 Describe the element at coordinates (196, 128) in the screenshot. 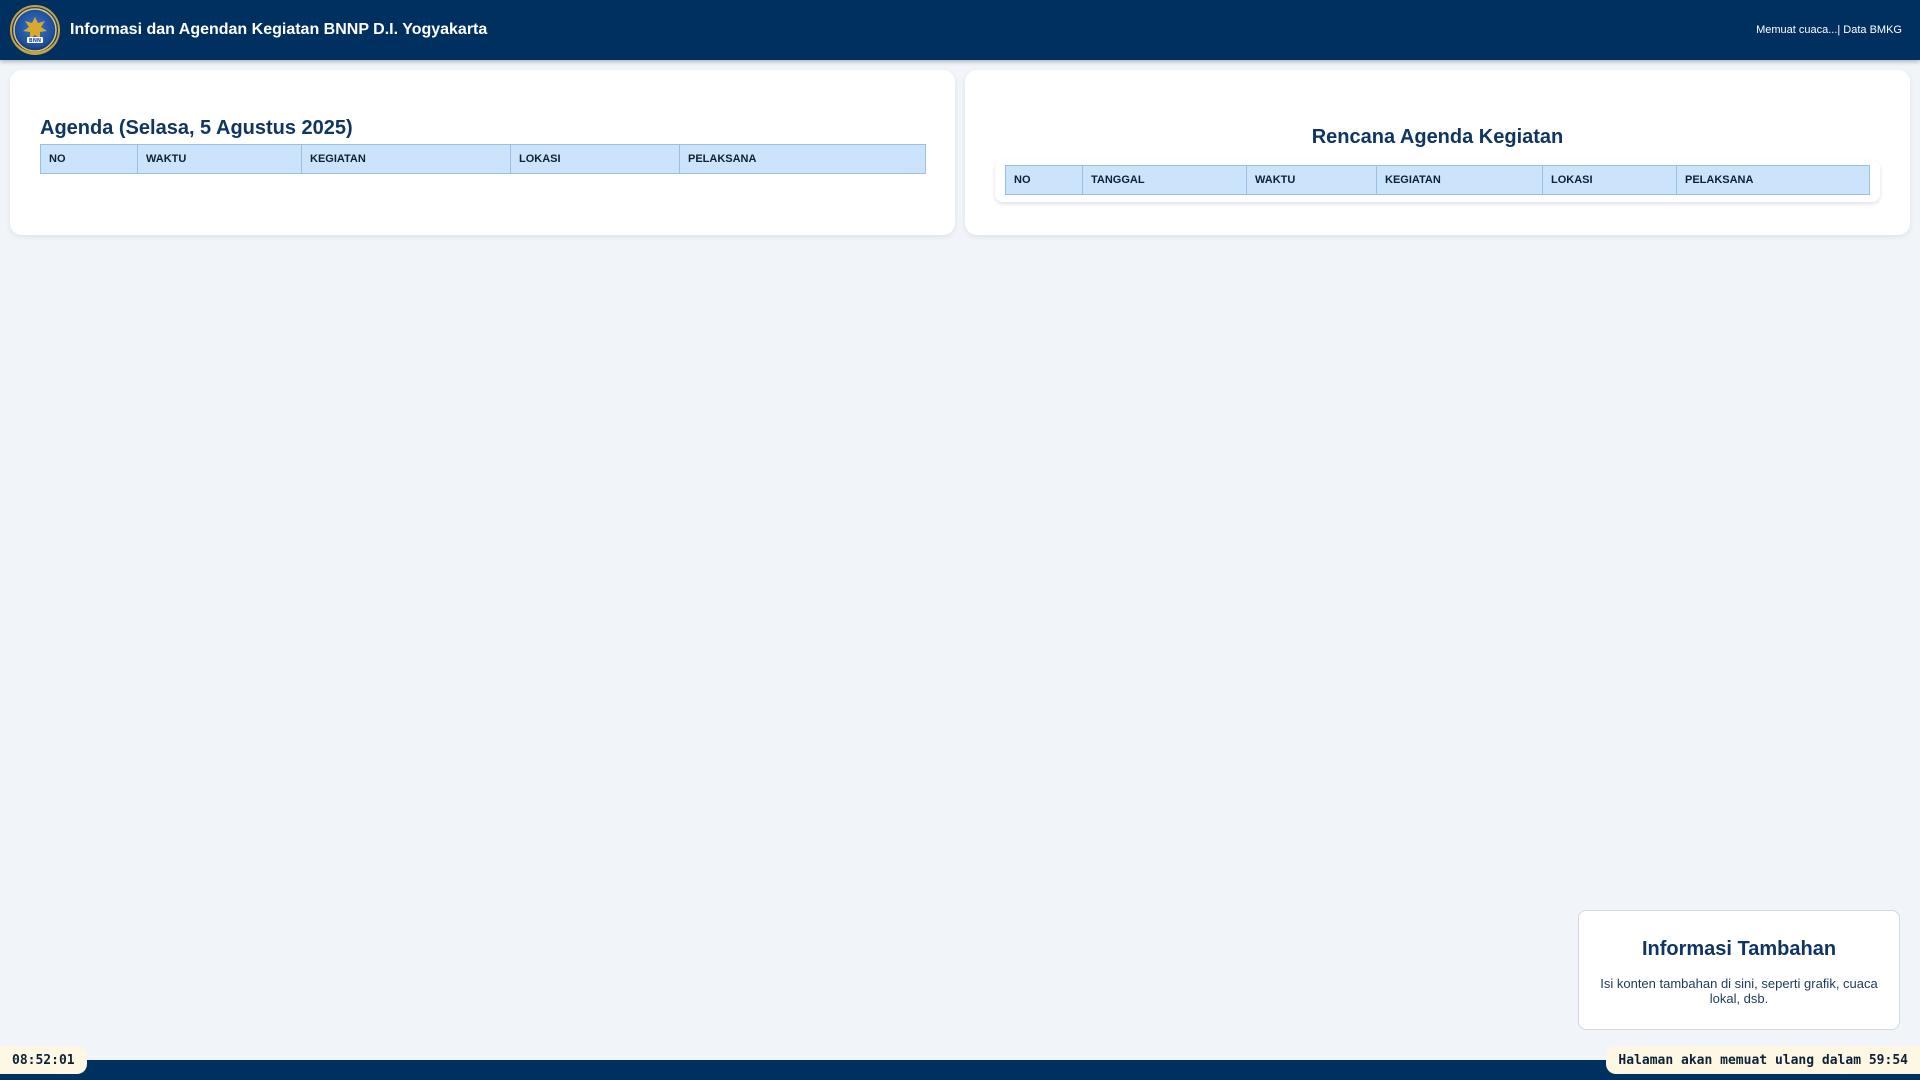

I see `agenda-today-title: Agenda (Selasa, 5 Agustus 2025)` at that location.